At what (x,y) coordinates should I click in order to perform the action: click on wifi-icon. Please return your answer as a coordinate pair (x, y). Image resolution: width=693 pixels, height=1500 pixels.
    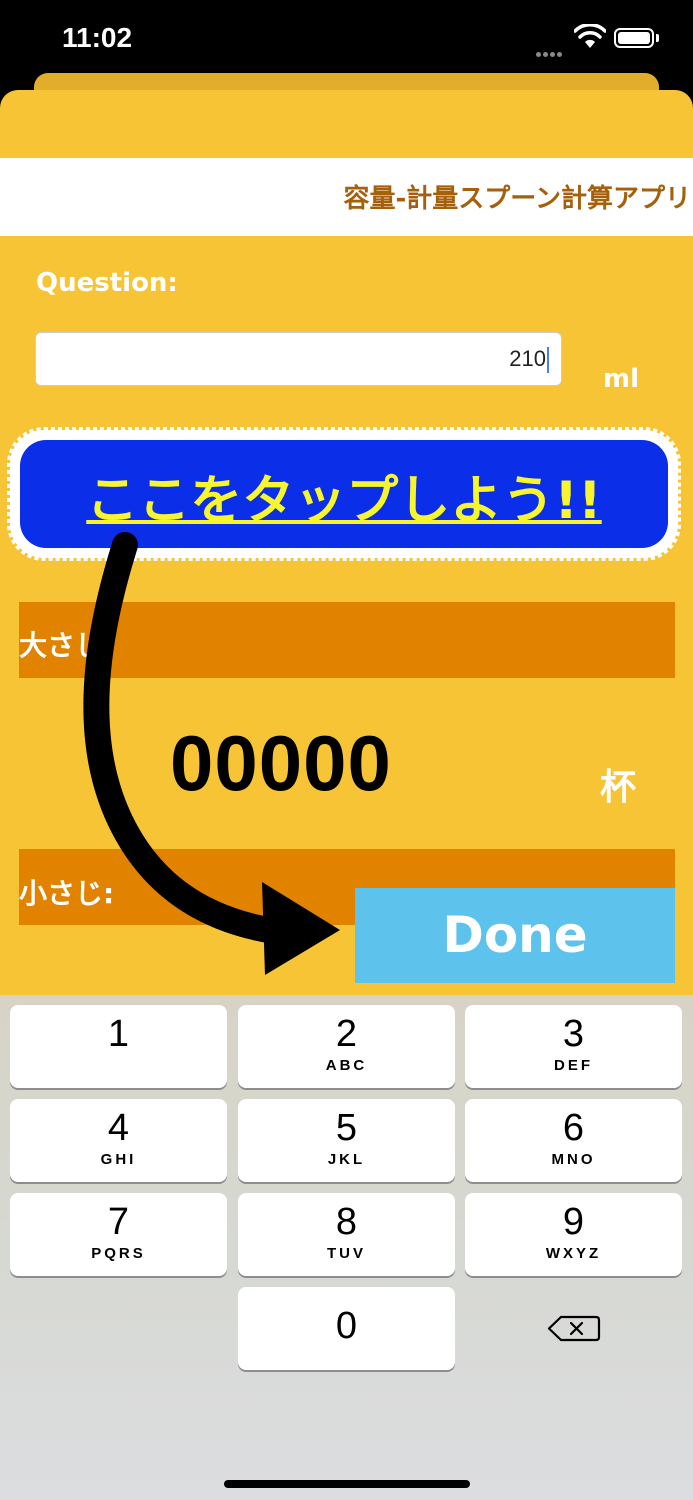
    Looking at the image, I should click on (590, 36).